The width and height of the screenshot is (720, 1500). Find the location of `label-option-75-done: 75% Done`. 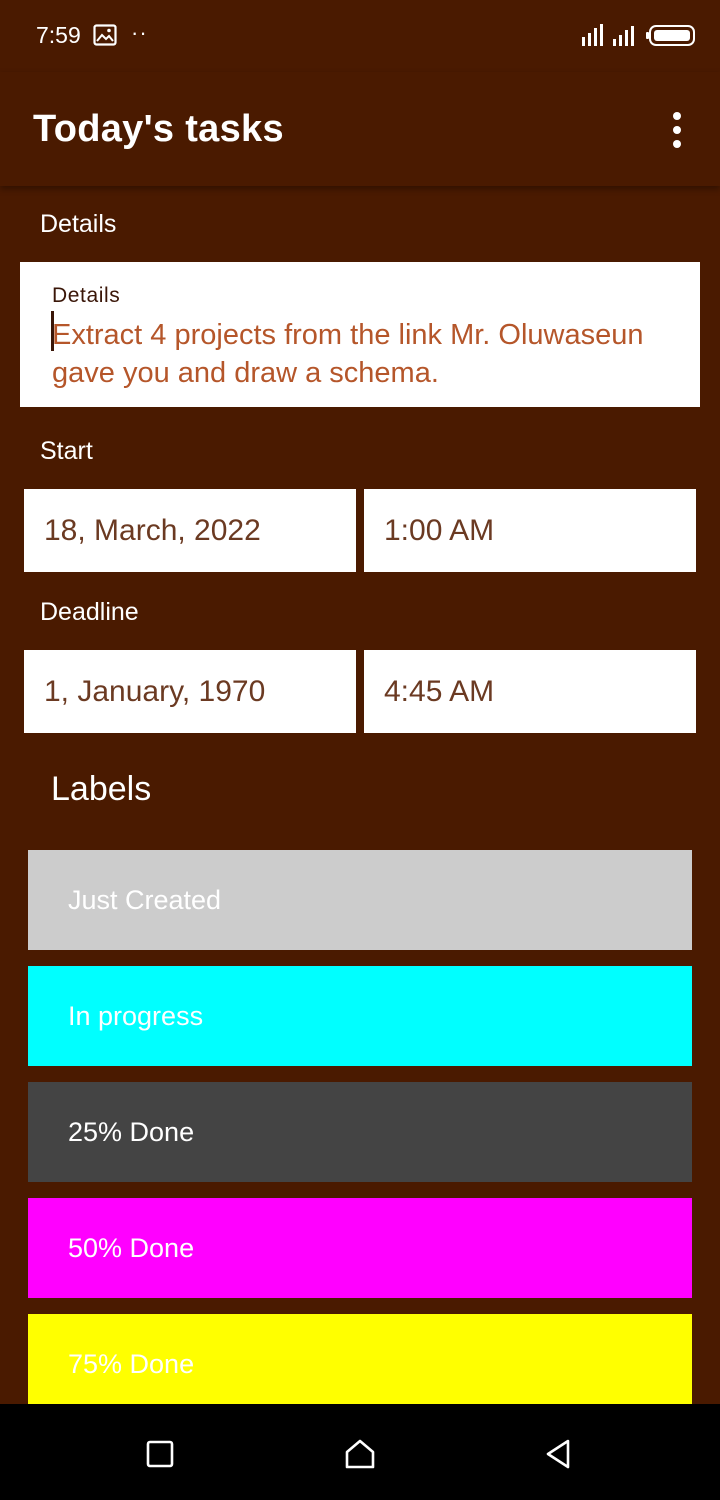

label-option-75-done: 75% Done is located at coordinates (360, 1364).